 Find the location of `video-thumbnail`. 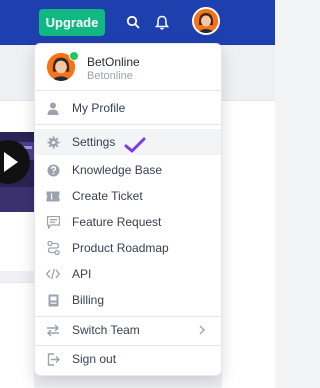

video-thumbnail is located at coordinates (17, 172).